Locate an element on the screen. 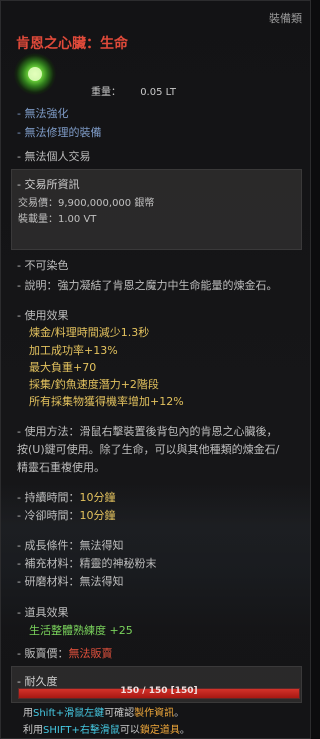 This screenshot has width=320, height=739. use-effect-header: - 使用效果 is located at coordinates (43, 315).